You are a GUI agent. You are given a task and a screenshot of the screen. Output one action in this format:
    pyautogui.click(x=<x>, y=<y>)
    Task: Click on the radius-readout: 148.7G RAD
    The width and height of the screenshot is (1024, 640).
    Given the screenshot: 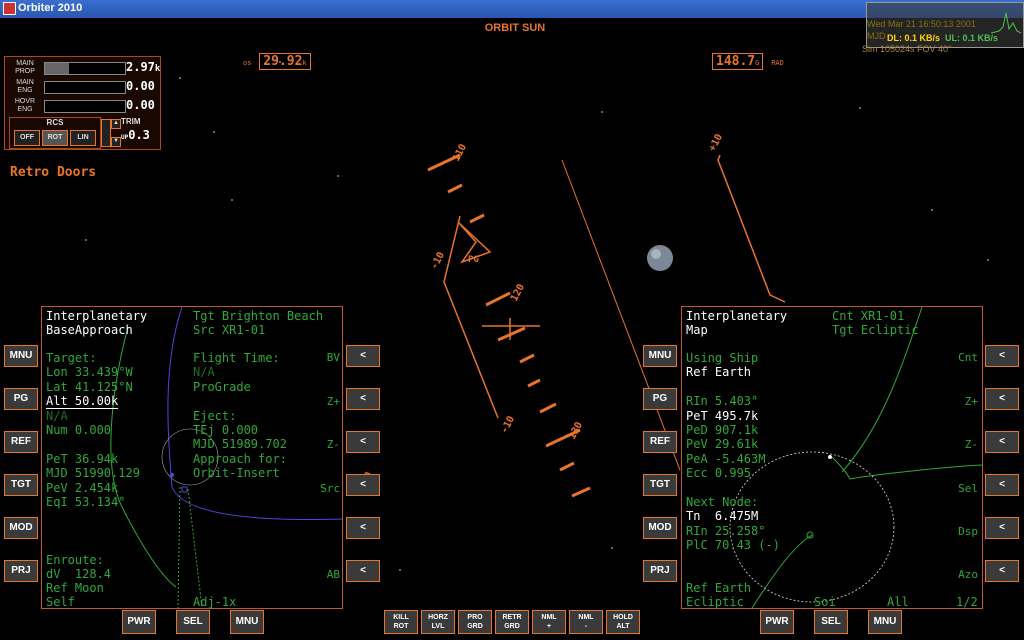 What is the action you would take?
    pyautogui.click(x=748, y=61)
    